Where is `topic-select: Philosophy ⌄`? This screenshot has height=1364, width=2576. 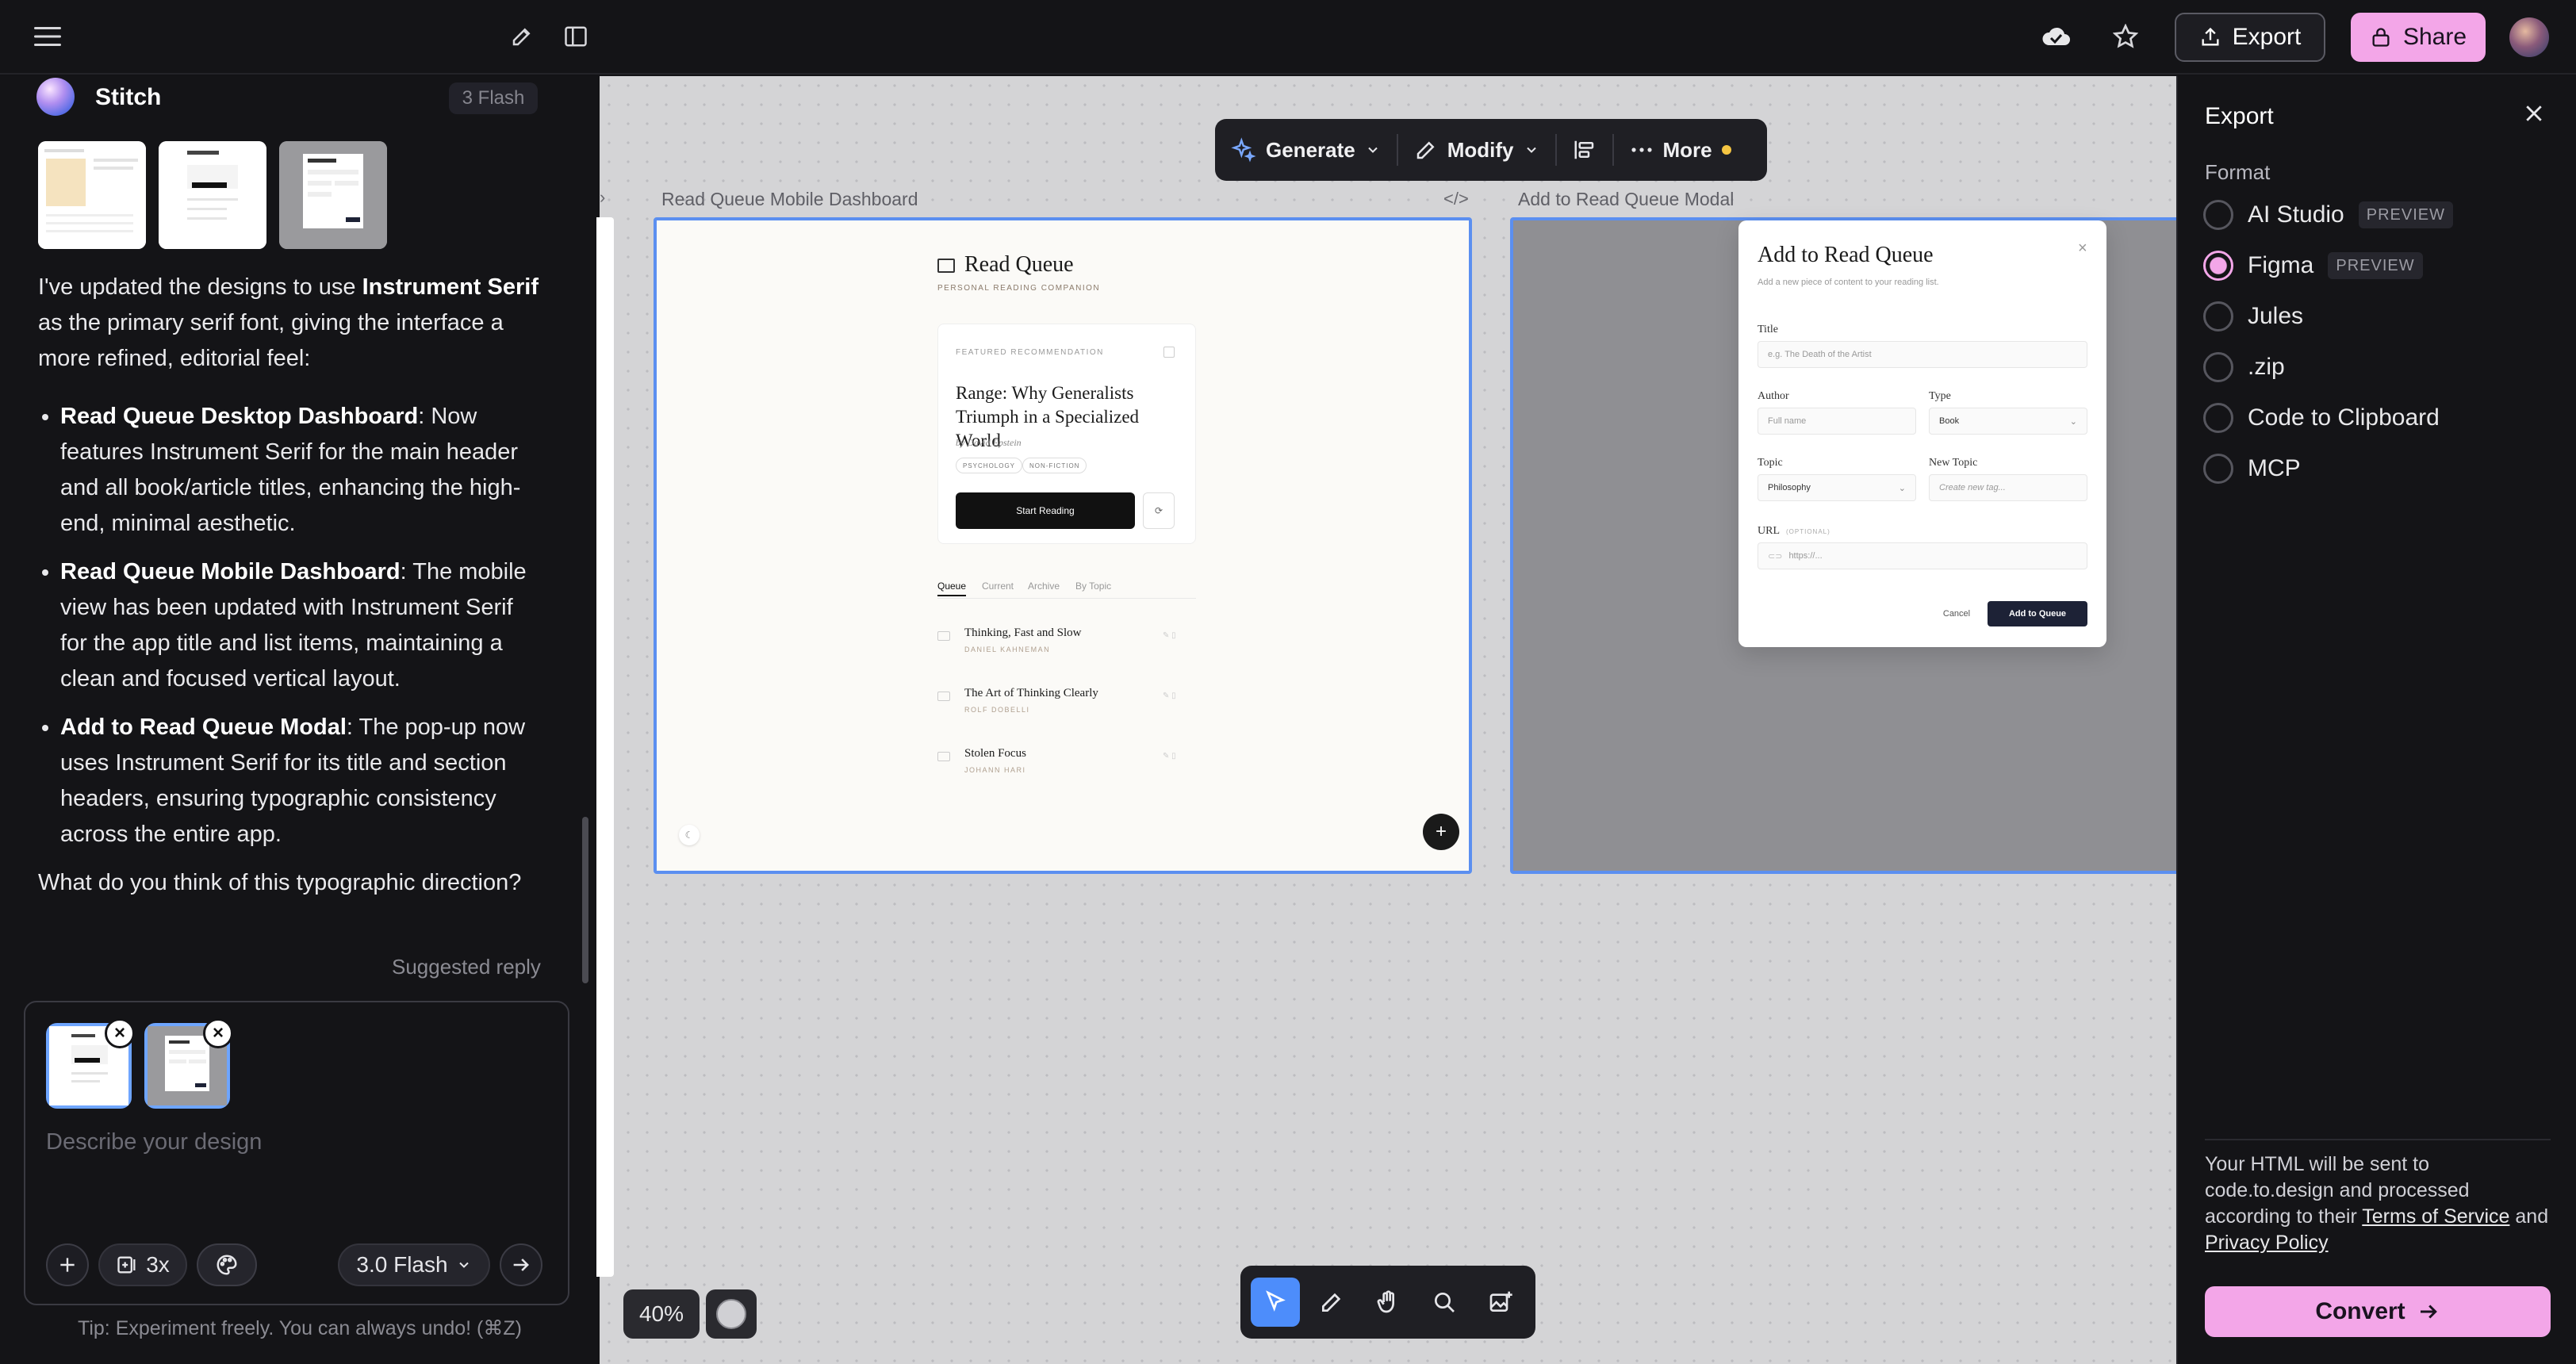
topic-select: Philosophy ⌄ is located at coordinates (1837, 487).